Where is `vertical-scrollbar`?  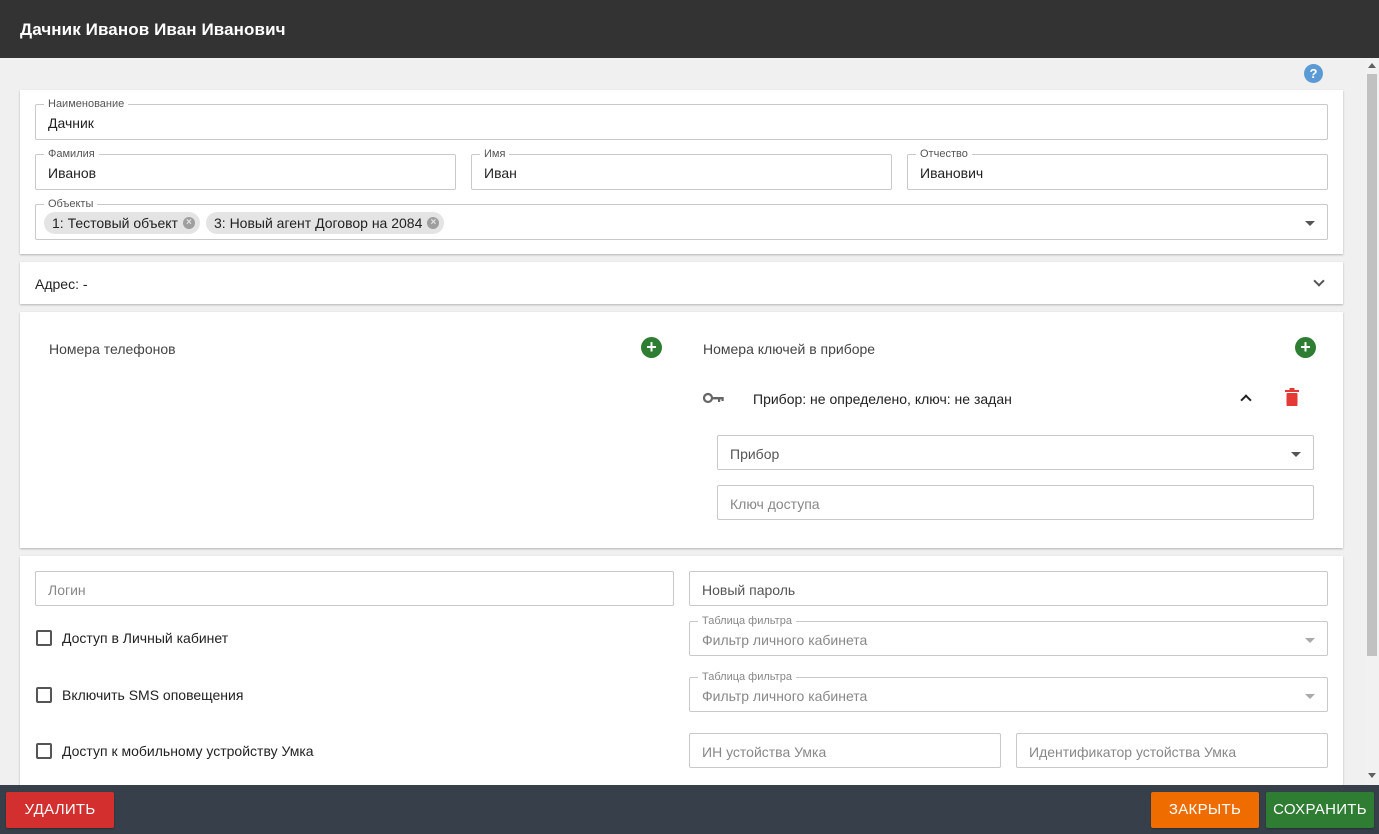
vertical-scrollbar is located at coordinates (1372, 421).